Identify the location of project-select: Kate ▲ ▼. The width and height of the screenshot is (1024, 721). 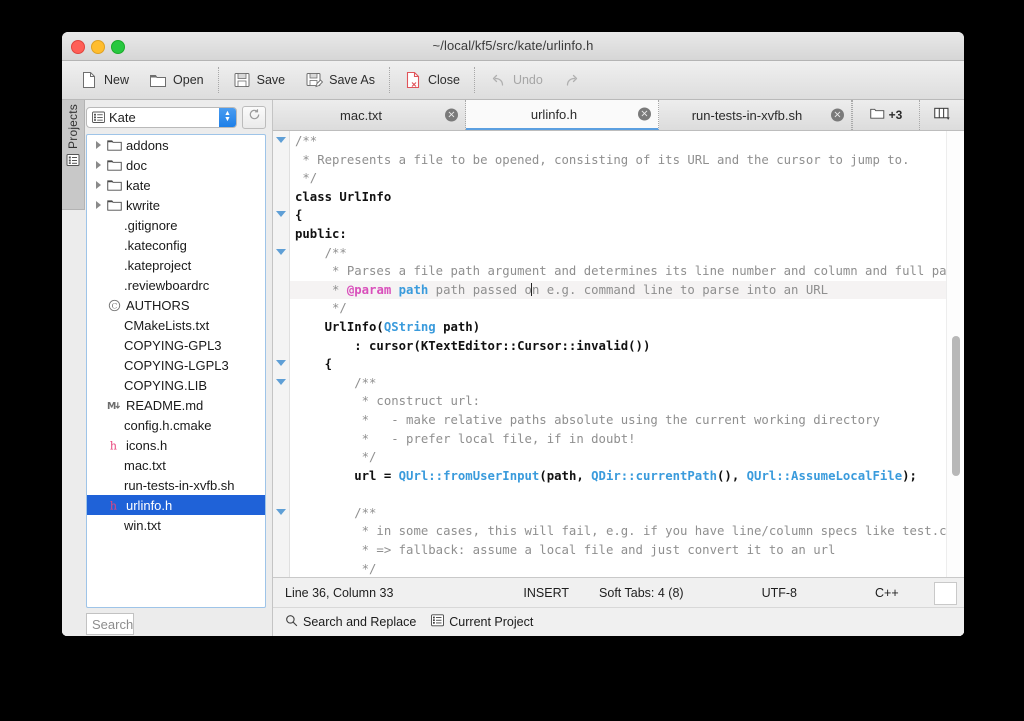
(161, 117).